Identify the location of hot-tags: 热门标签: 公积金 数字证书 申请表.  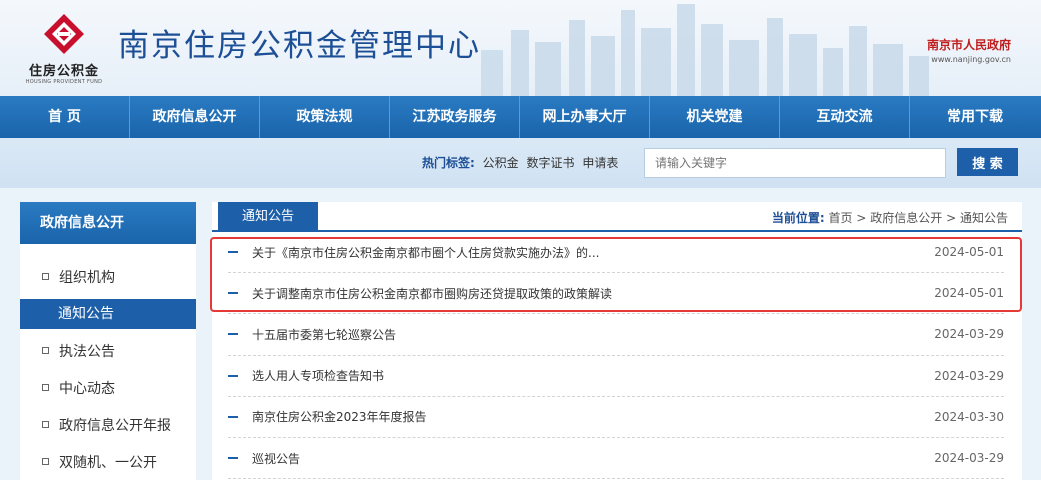
(520, 162).